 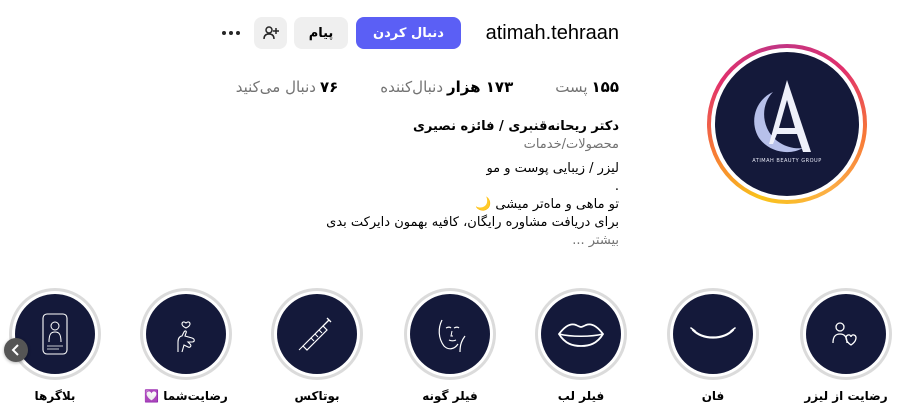 I want to click on face-icon, so click(x=452, y=336).